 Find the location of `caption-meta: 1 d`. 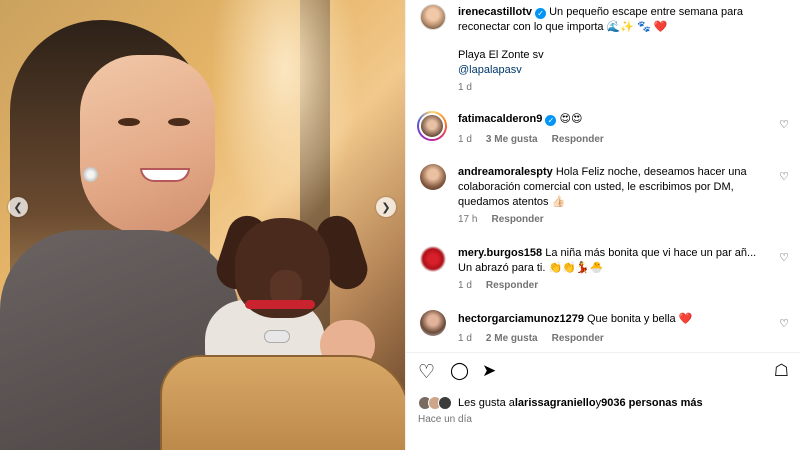

caption-meta: 1 d is located at coordinates (465, 87).